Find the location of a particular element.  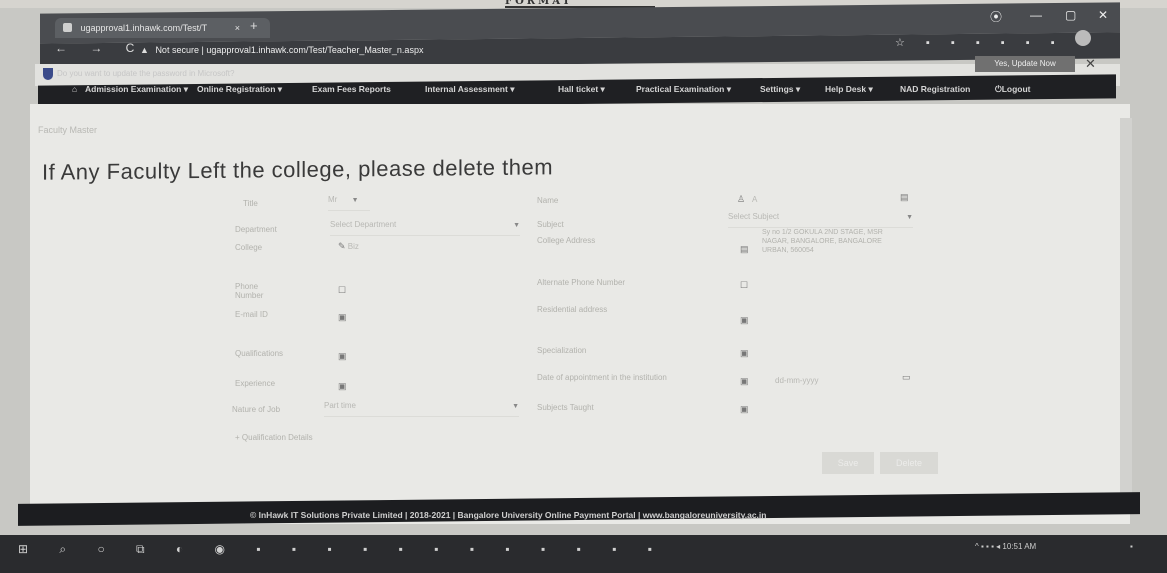

taskbar-icons: ⊞ ⌕ ○ ⧉ ◐ ◉ ▪ ▪ ▪ ▪ ▪ ▪ ▪ ▪ ▪ ▪ ▪ ▪ is located at coordinates (342, 549).